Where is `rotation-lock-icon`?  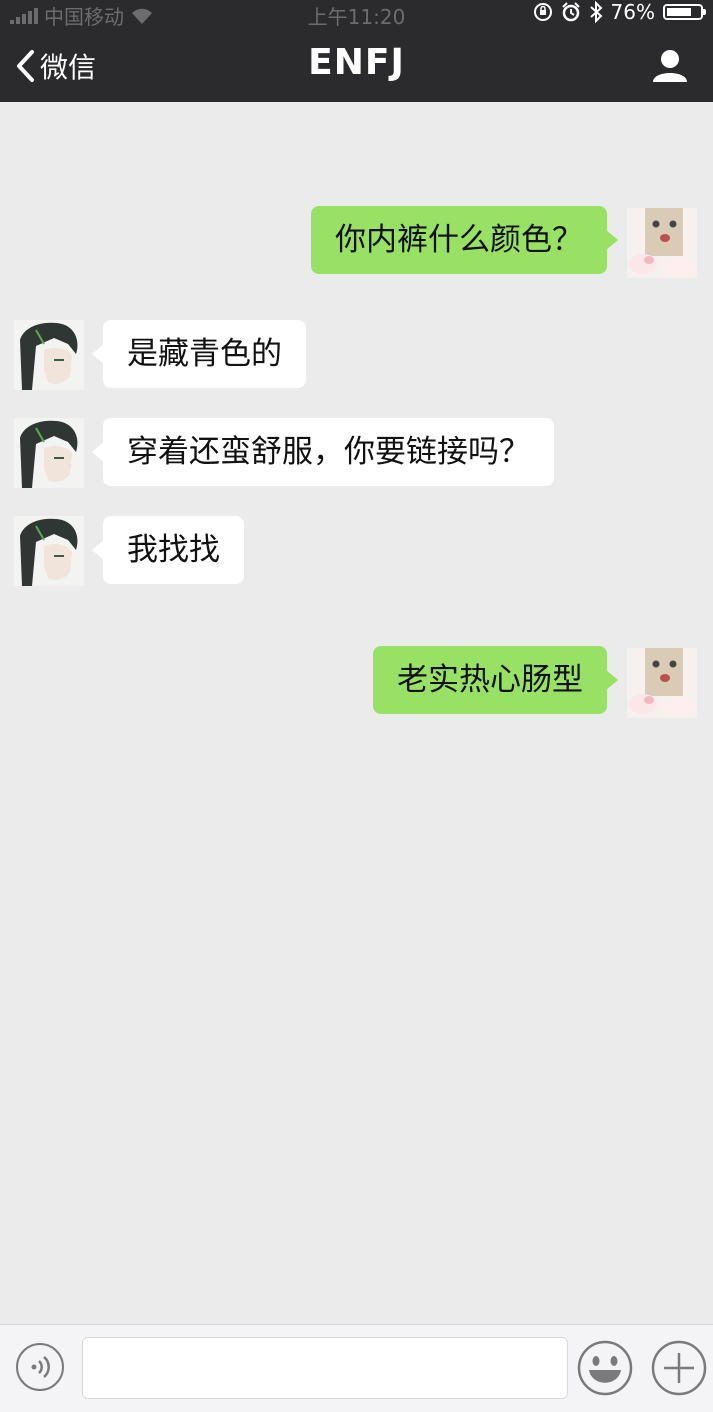 rotation-lock-icon is located at coordinates (542, 12).